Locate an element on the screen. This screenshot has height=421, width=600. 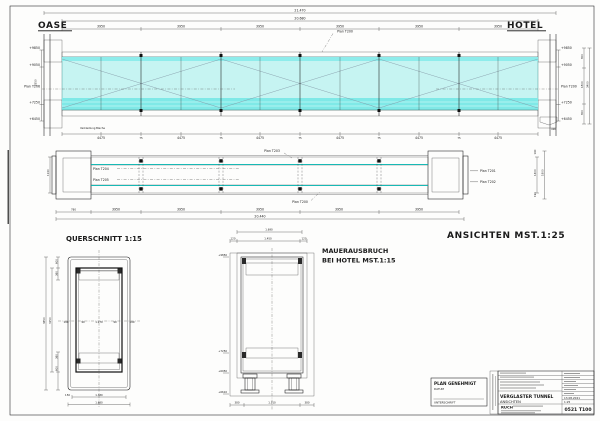
approval-date-label: DATUM is located at coordinates (439, 389).